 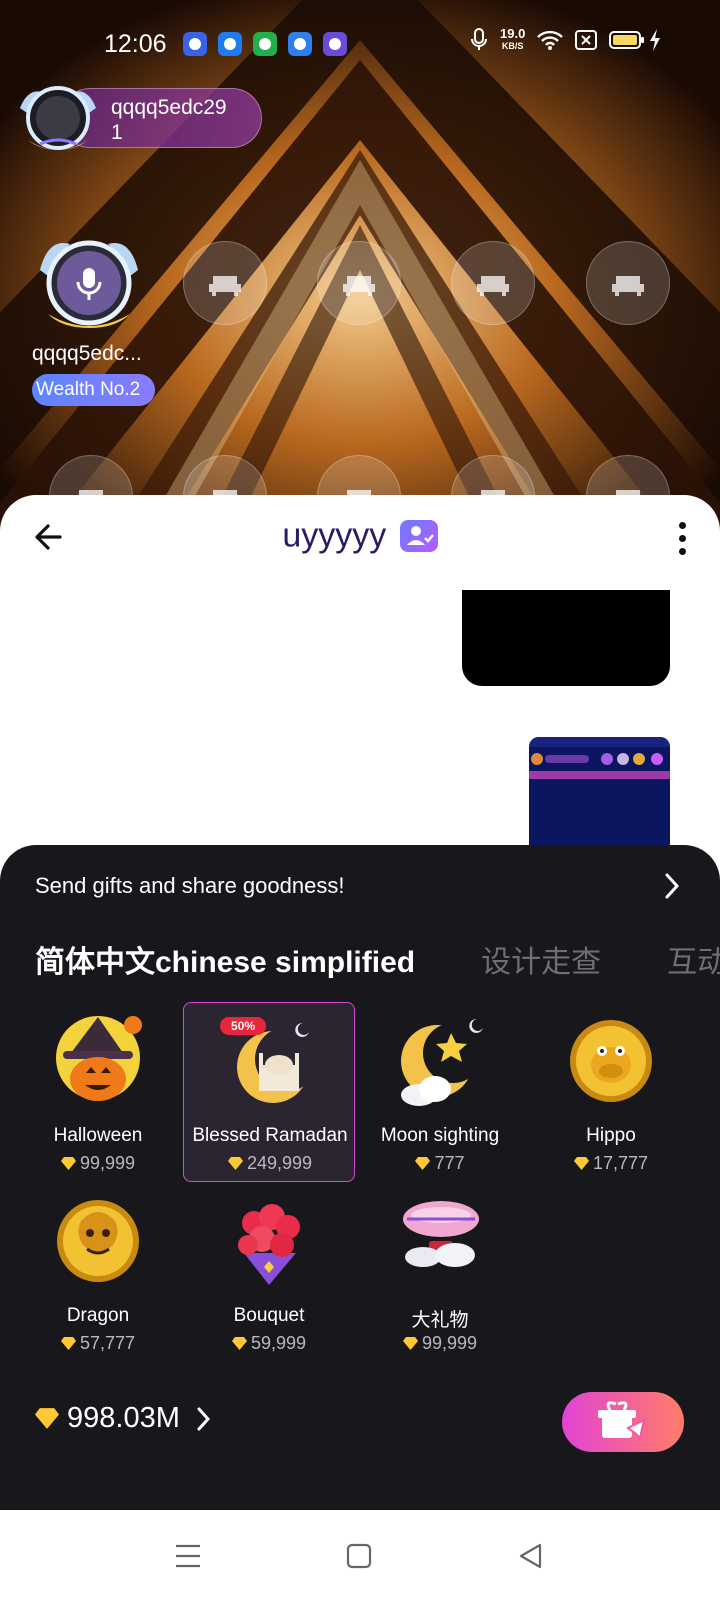 I want to click on back-icon, so click(x=531, y=1556).